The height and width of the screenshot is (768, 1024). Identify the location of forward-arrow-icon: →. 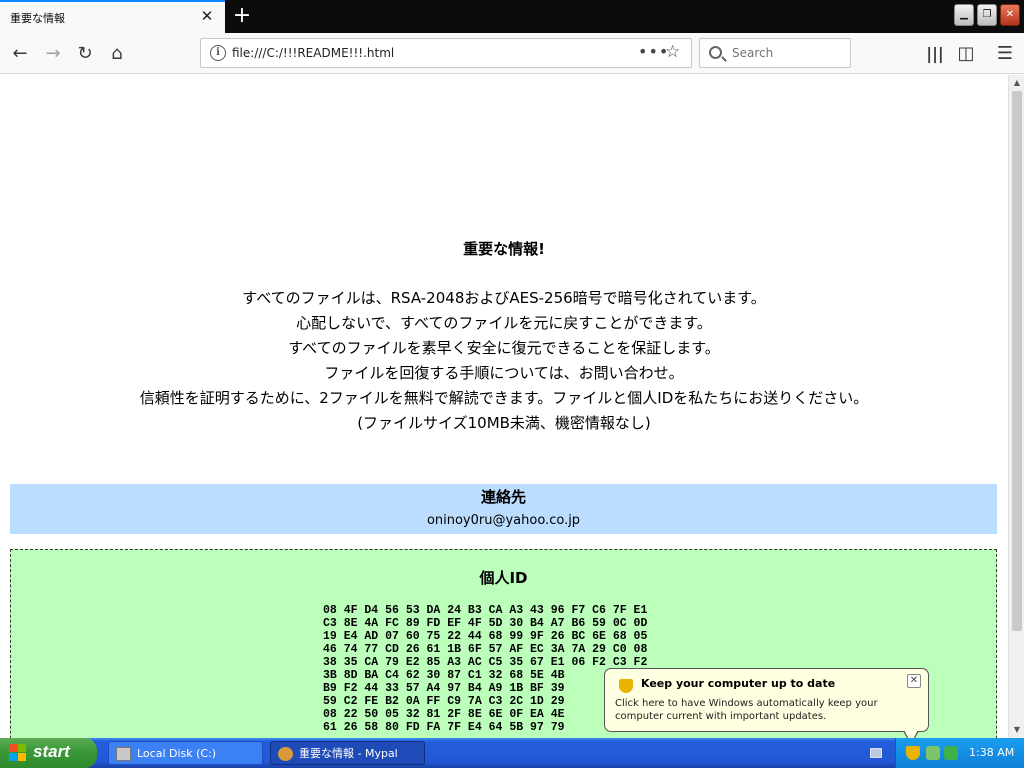
(53, 54).